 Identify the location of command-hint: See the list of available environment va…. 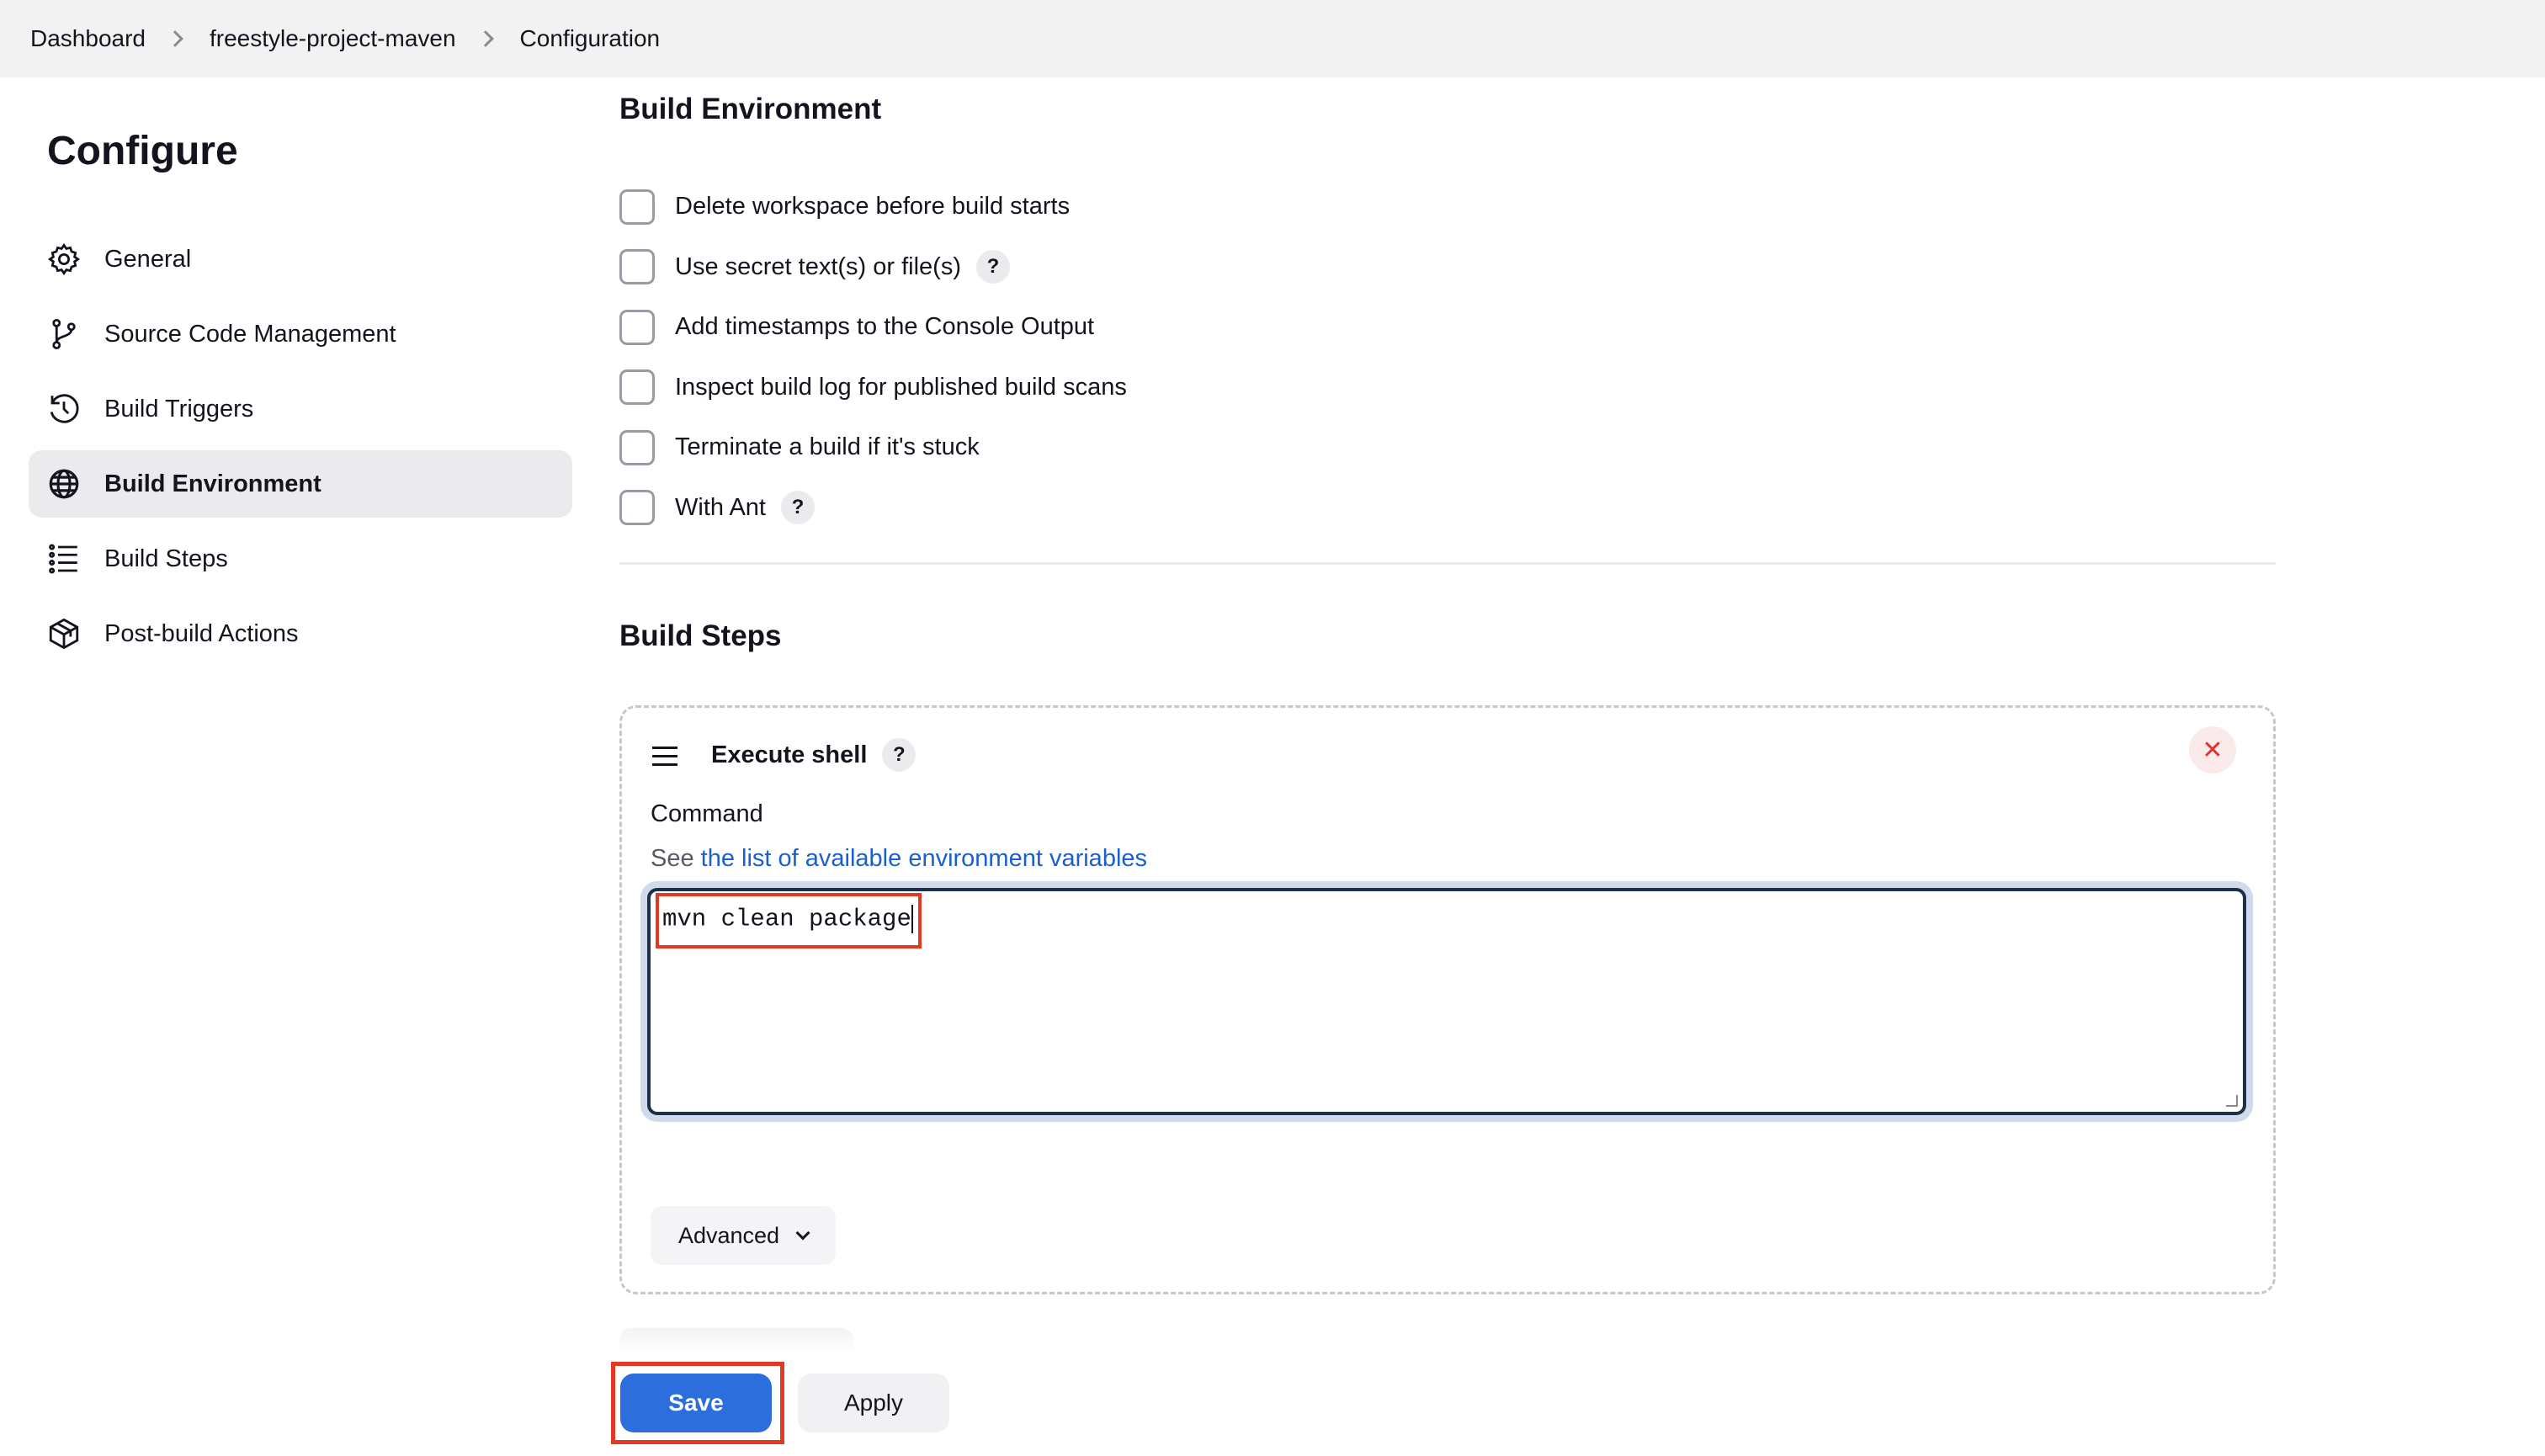
(899, 859).